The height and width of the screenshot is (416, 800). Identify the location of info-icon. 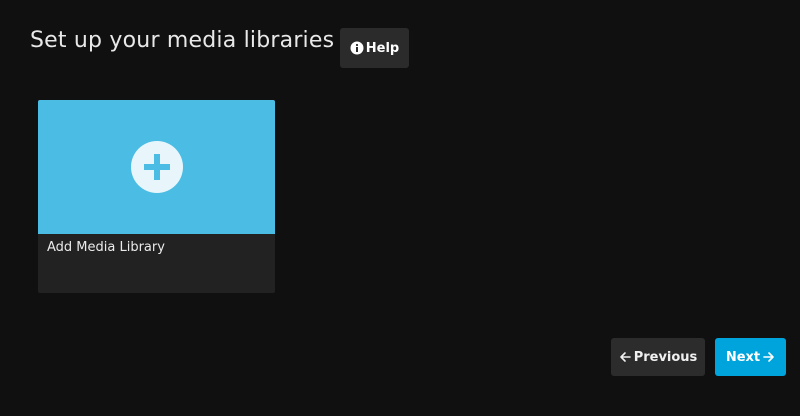
(357, 48).